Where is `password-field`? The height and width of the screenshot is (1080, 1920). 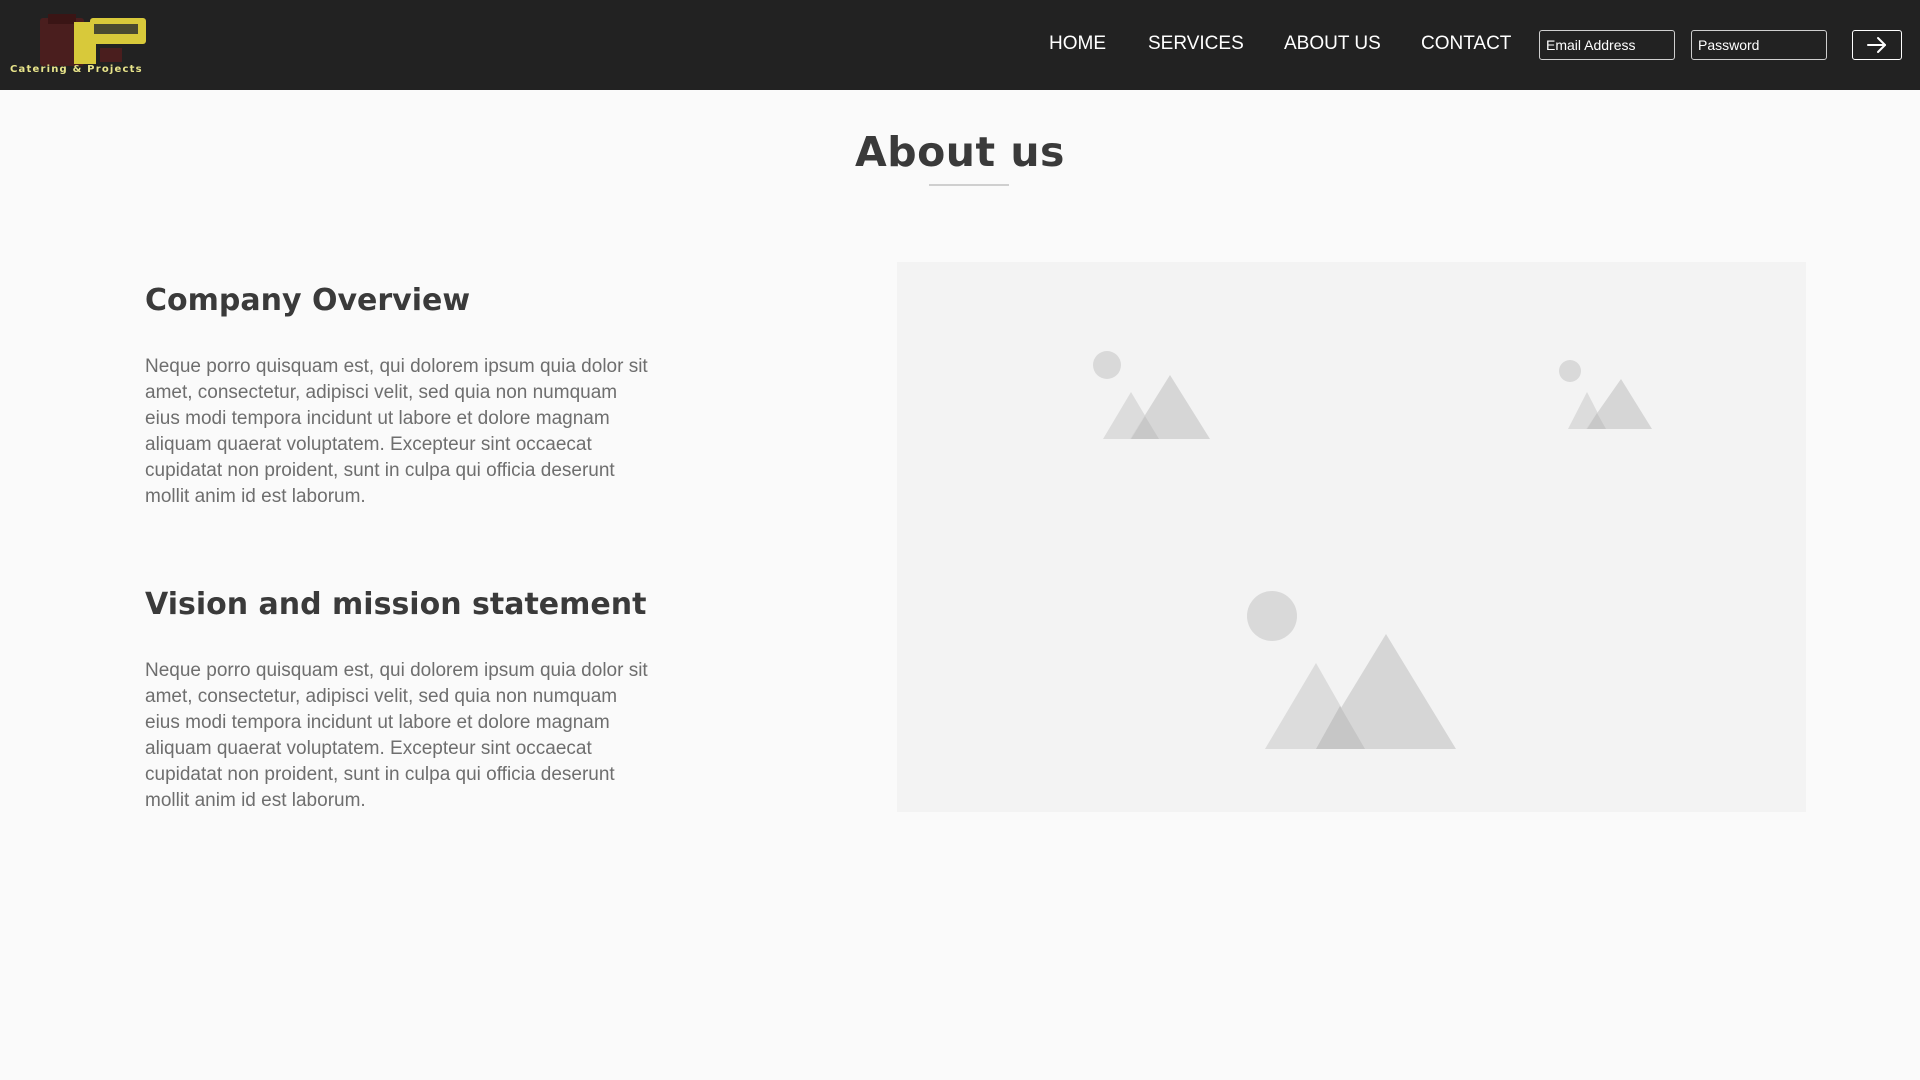 password-field is located at coordinates (1759, 45).